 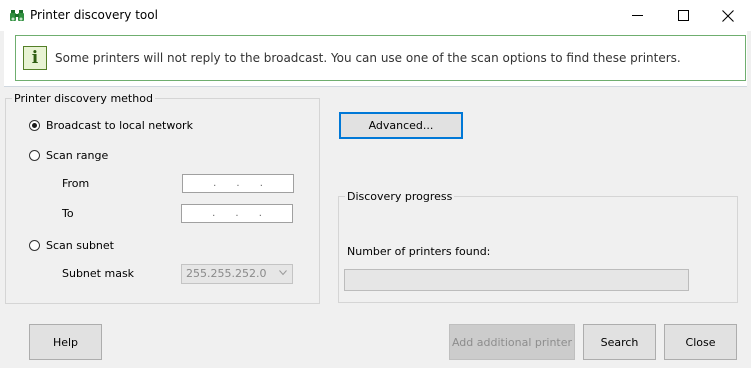 What do you see at coordinates (77, 155) in the screenshot?
I see `radio-scan-range-label: Scan range` at bounding box center [77, 155].